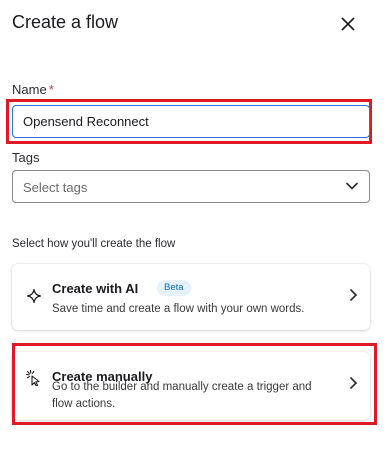  I want to click on chevron-down-icon, so click(352, 186).